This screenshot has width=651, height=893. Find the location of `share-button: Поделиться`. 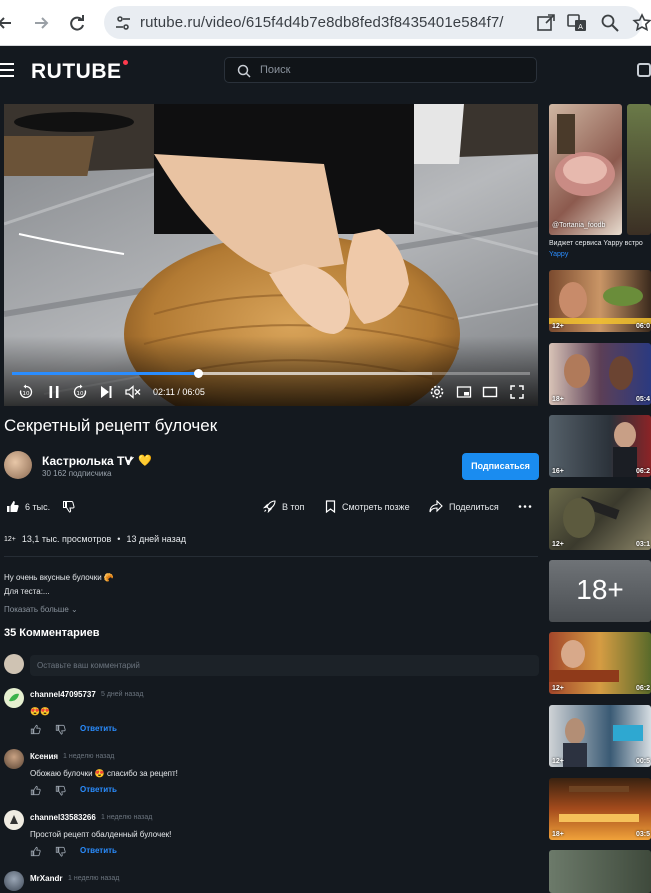

share-button: Поделиться is located at coordinates (464, 506).